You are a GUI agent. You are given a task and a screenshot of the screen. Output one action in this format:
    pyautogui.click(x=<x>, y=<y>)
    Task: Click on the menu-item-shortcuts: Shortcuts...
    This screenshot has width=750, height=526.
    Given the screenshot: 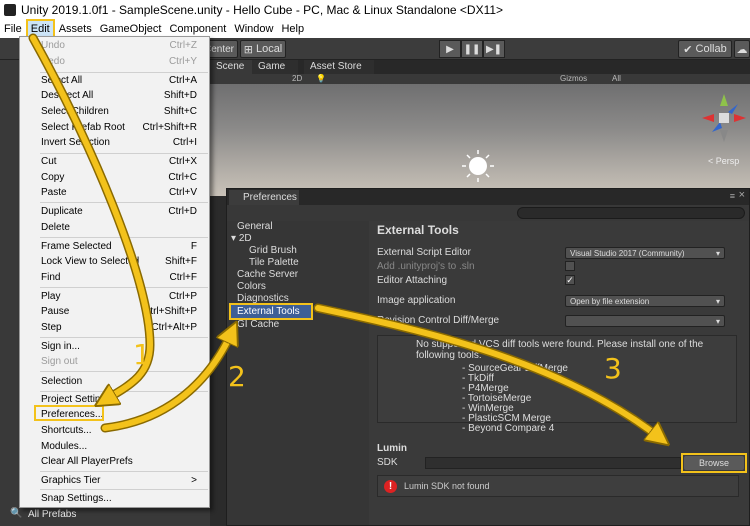 What is the action you would take?
    pyautogui.click(x=114, y=431)
    